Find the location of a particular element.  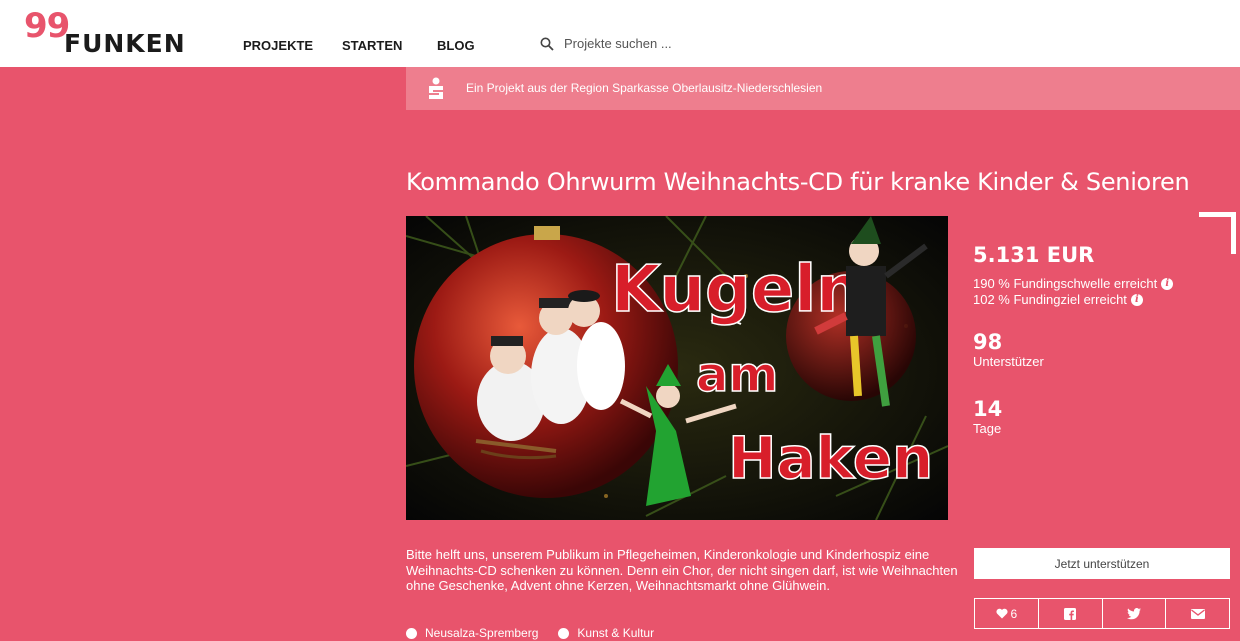

funding-amount: 5.131 EUR is located at coordinates (1033, 255).